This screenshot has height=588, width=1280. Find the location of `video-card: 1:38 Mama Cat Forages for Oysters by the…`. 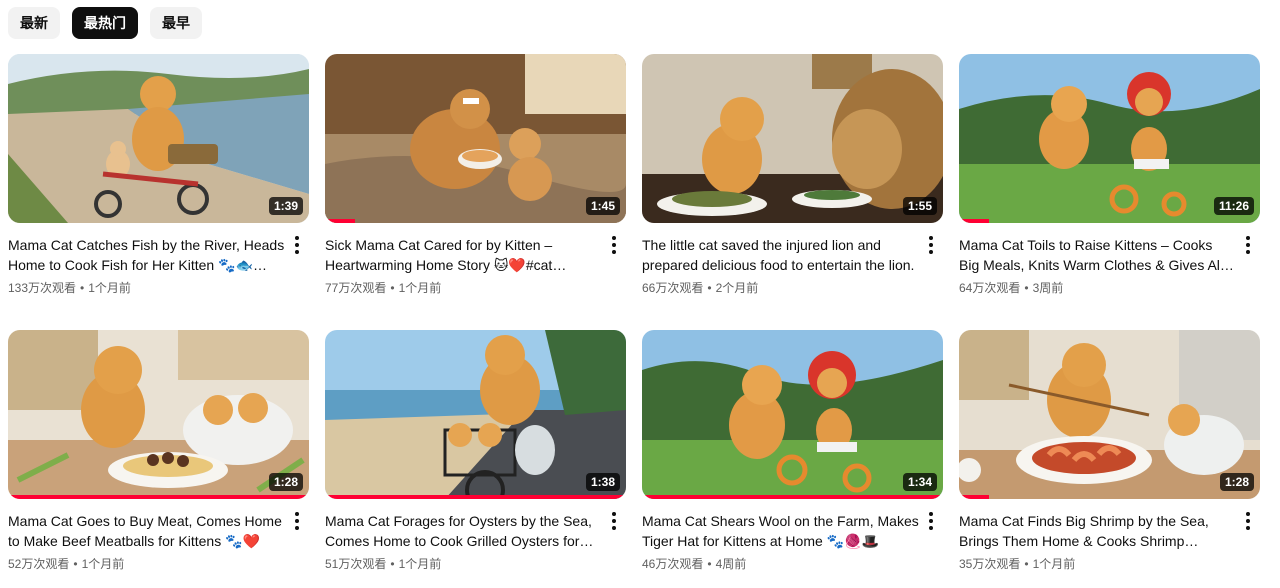

video-card: 1:38 Mama Cat Forages for Oysters by the… is located at coordinates (475, 459).